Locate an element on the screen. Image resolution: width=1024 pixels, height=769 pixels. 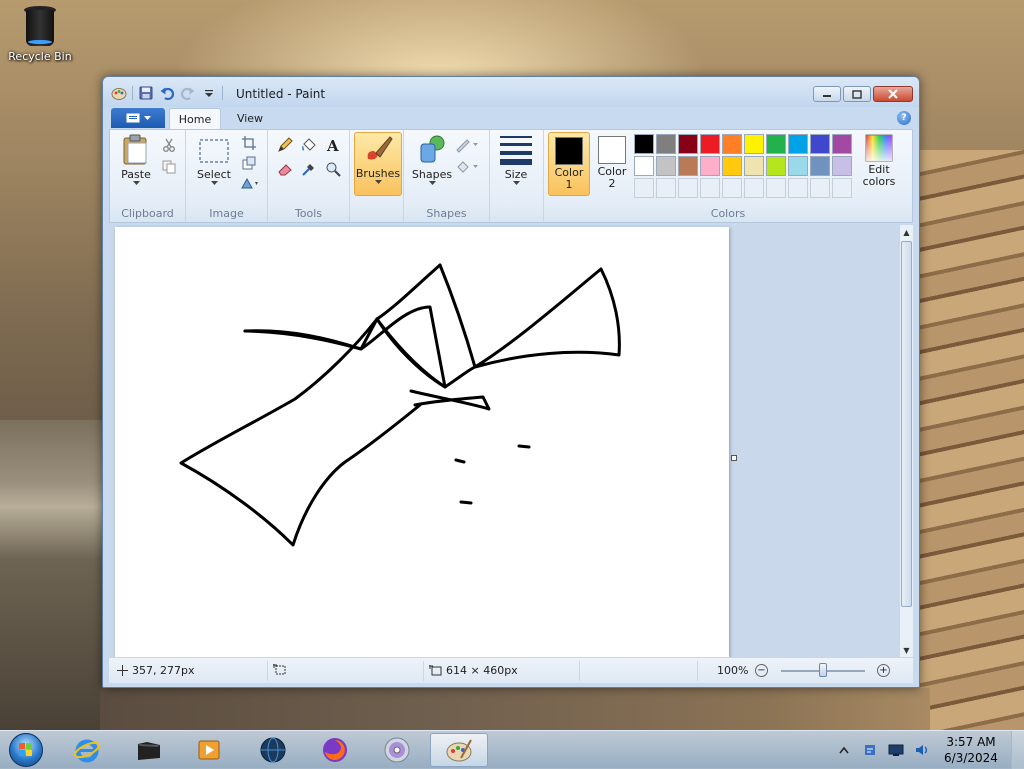
desktop-icon-recycle-bin: Recycle Bin is located at coordinates (40, 33).